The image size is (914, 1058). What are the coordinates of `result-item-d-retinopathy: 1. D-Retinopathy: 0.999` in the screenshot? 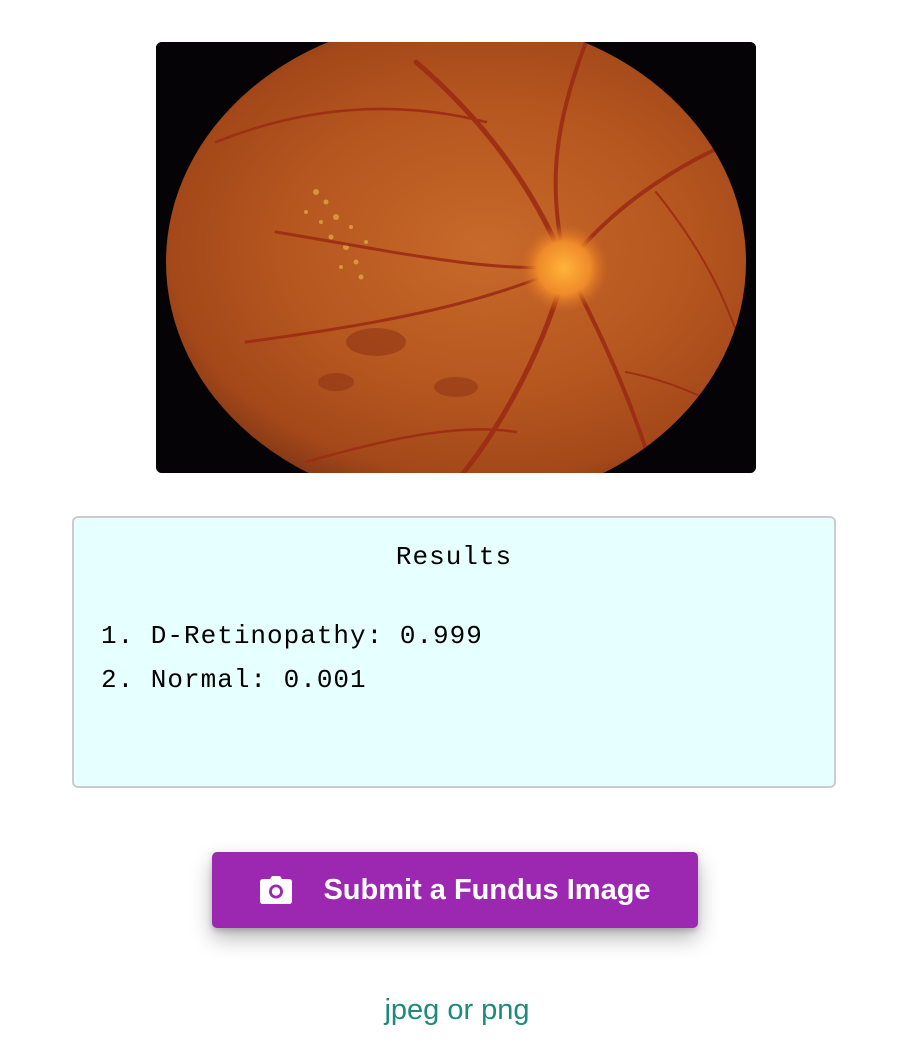 It's located at (292, 636).